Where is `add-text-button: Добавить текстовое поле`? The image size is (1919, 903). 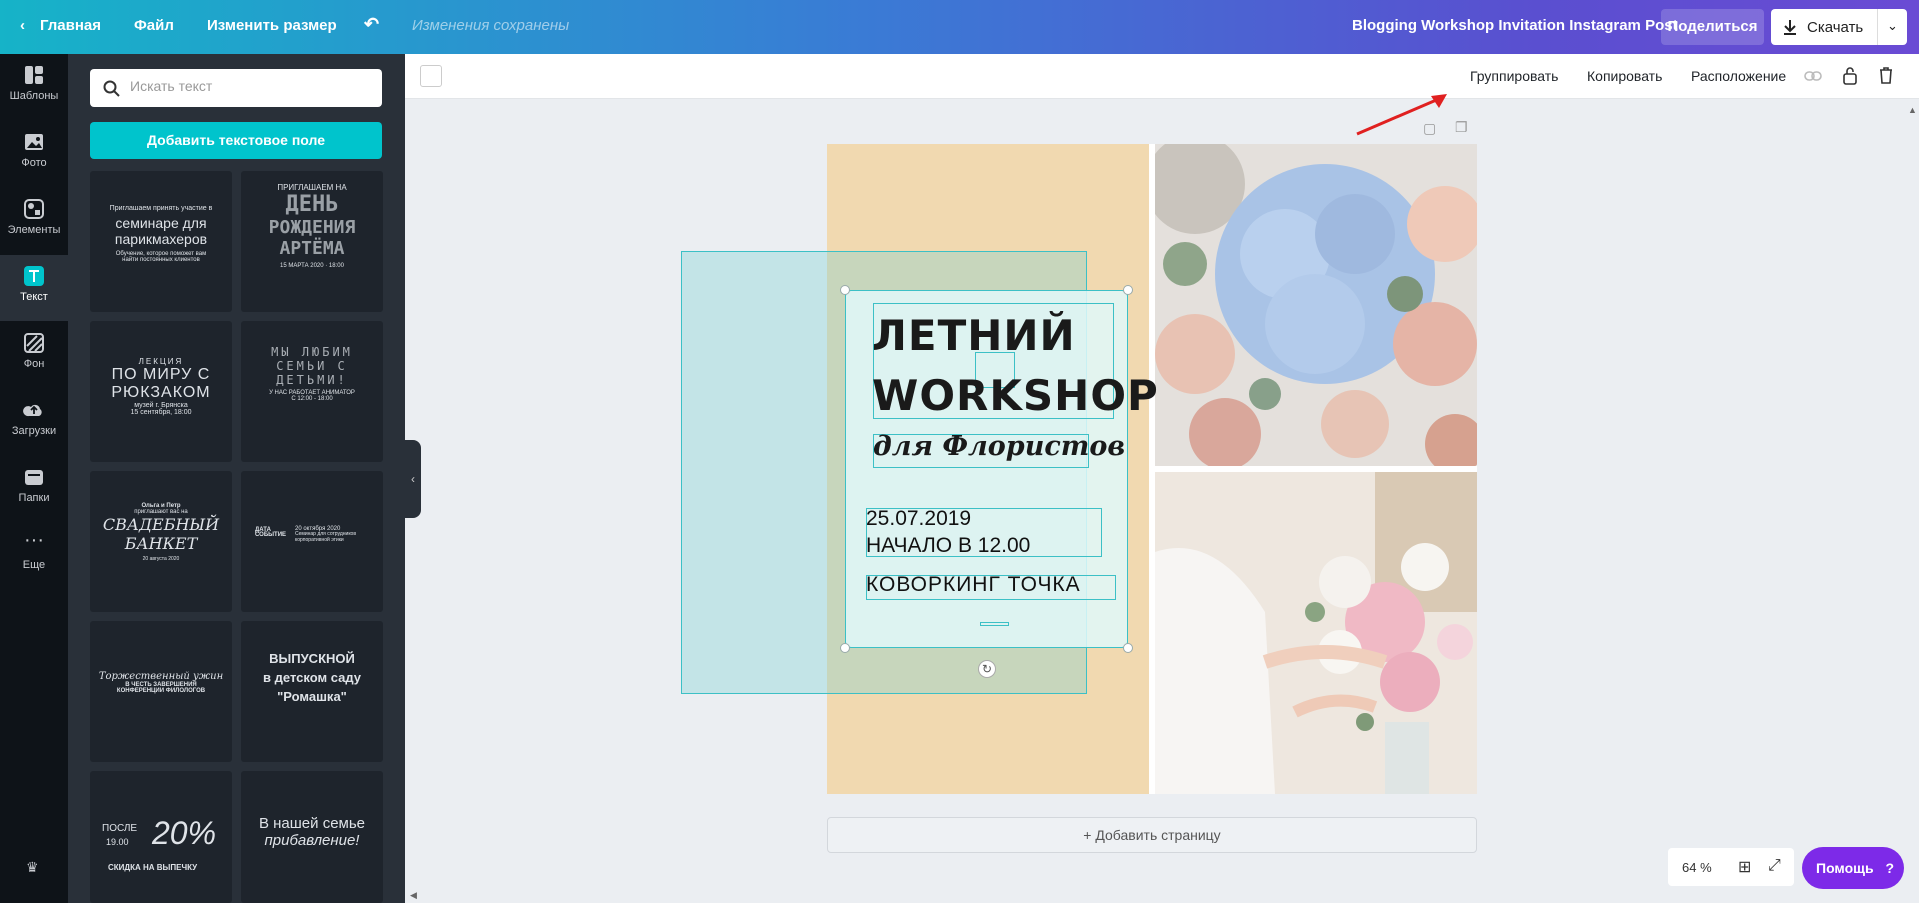
add-text-button: Добавить текстовое поле is located at coordinates (236, 140).